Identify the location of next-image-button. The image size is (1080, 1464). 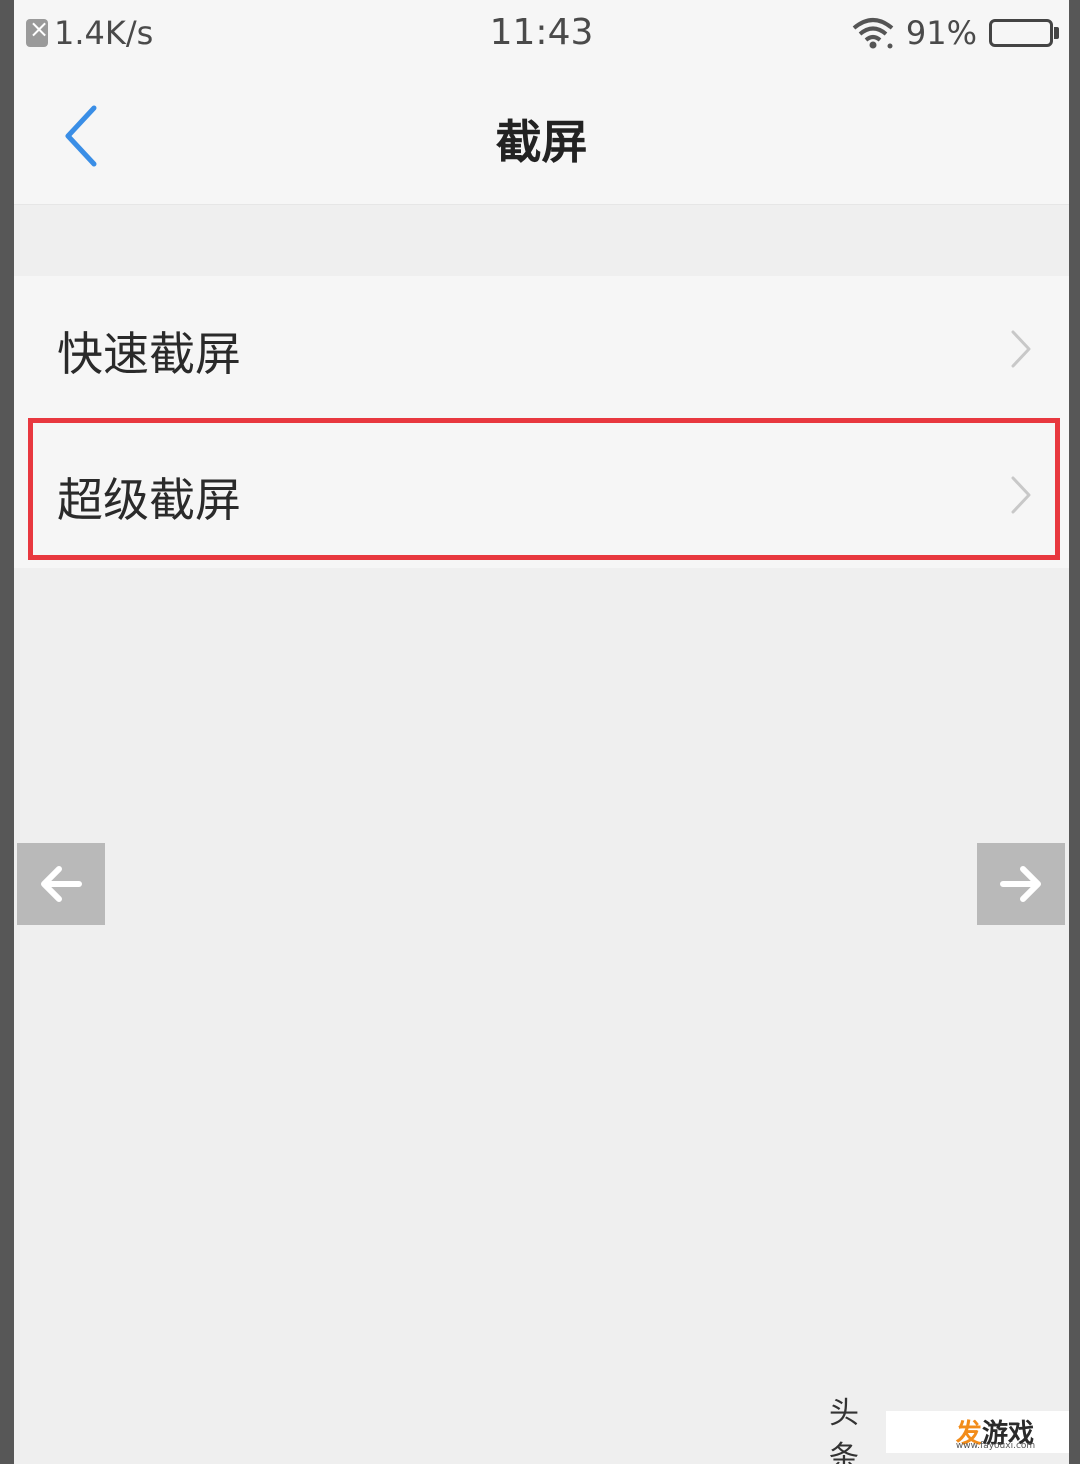
(1021, 884).